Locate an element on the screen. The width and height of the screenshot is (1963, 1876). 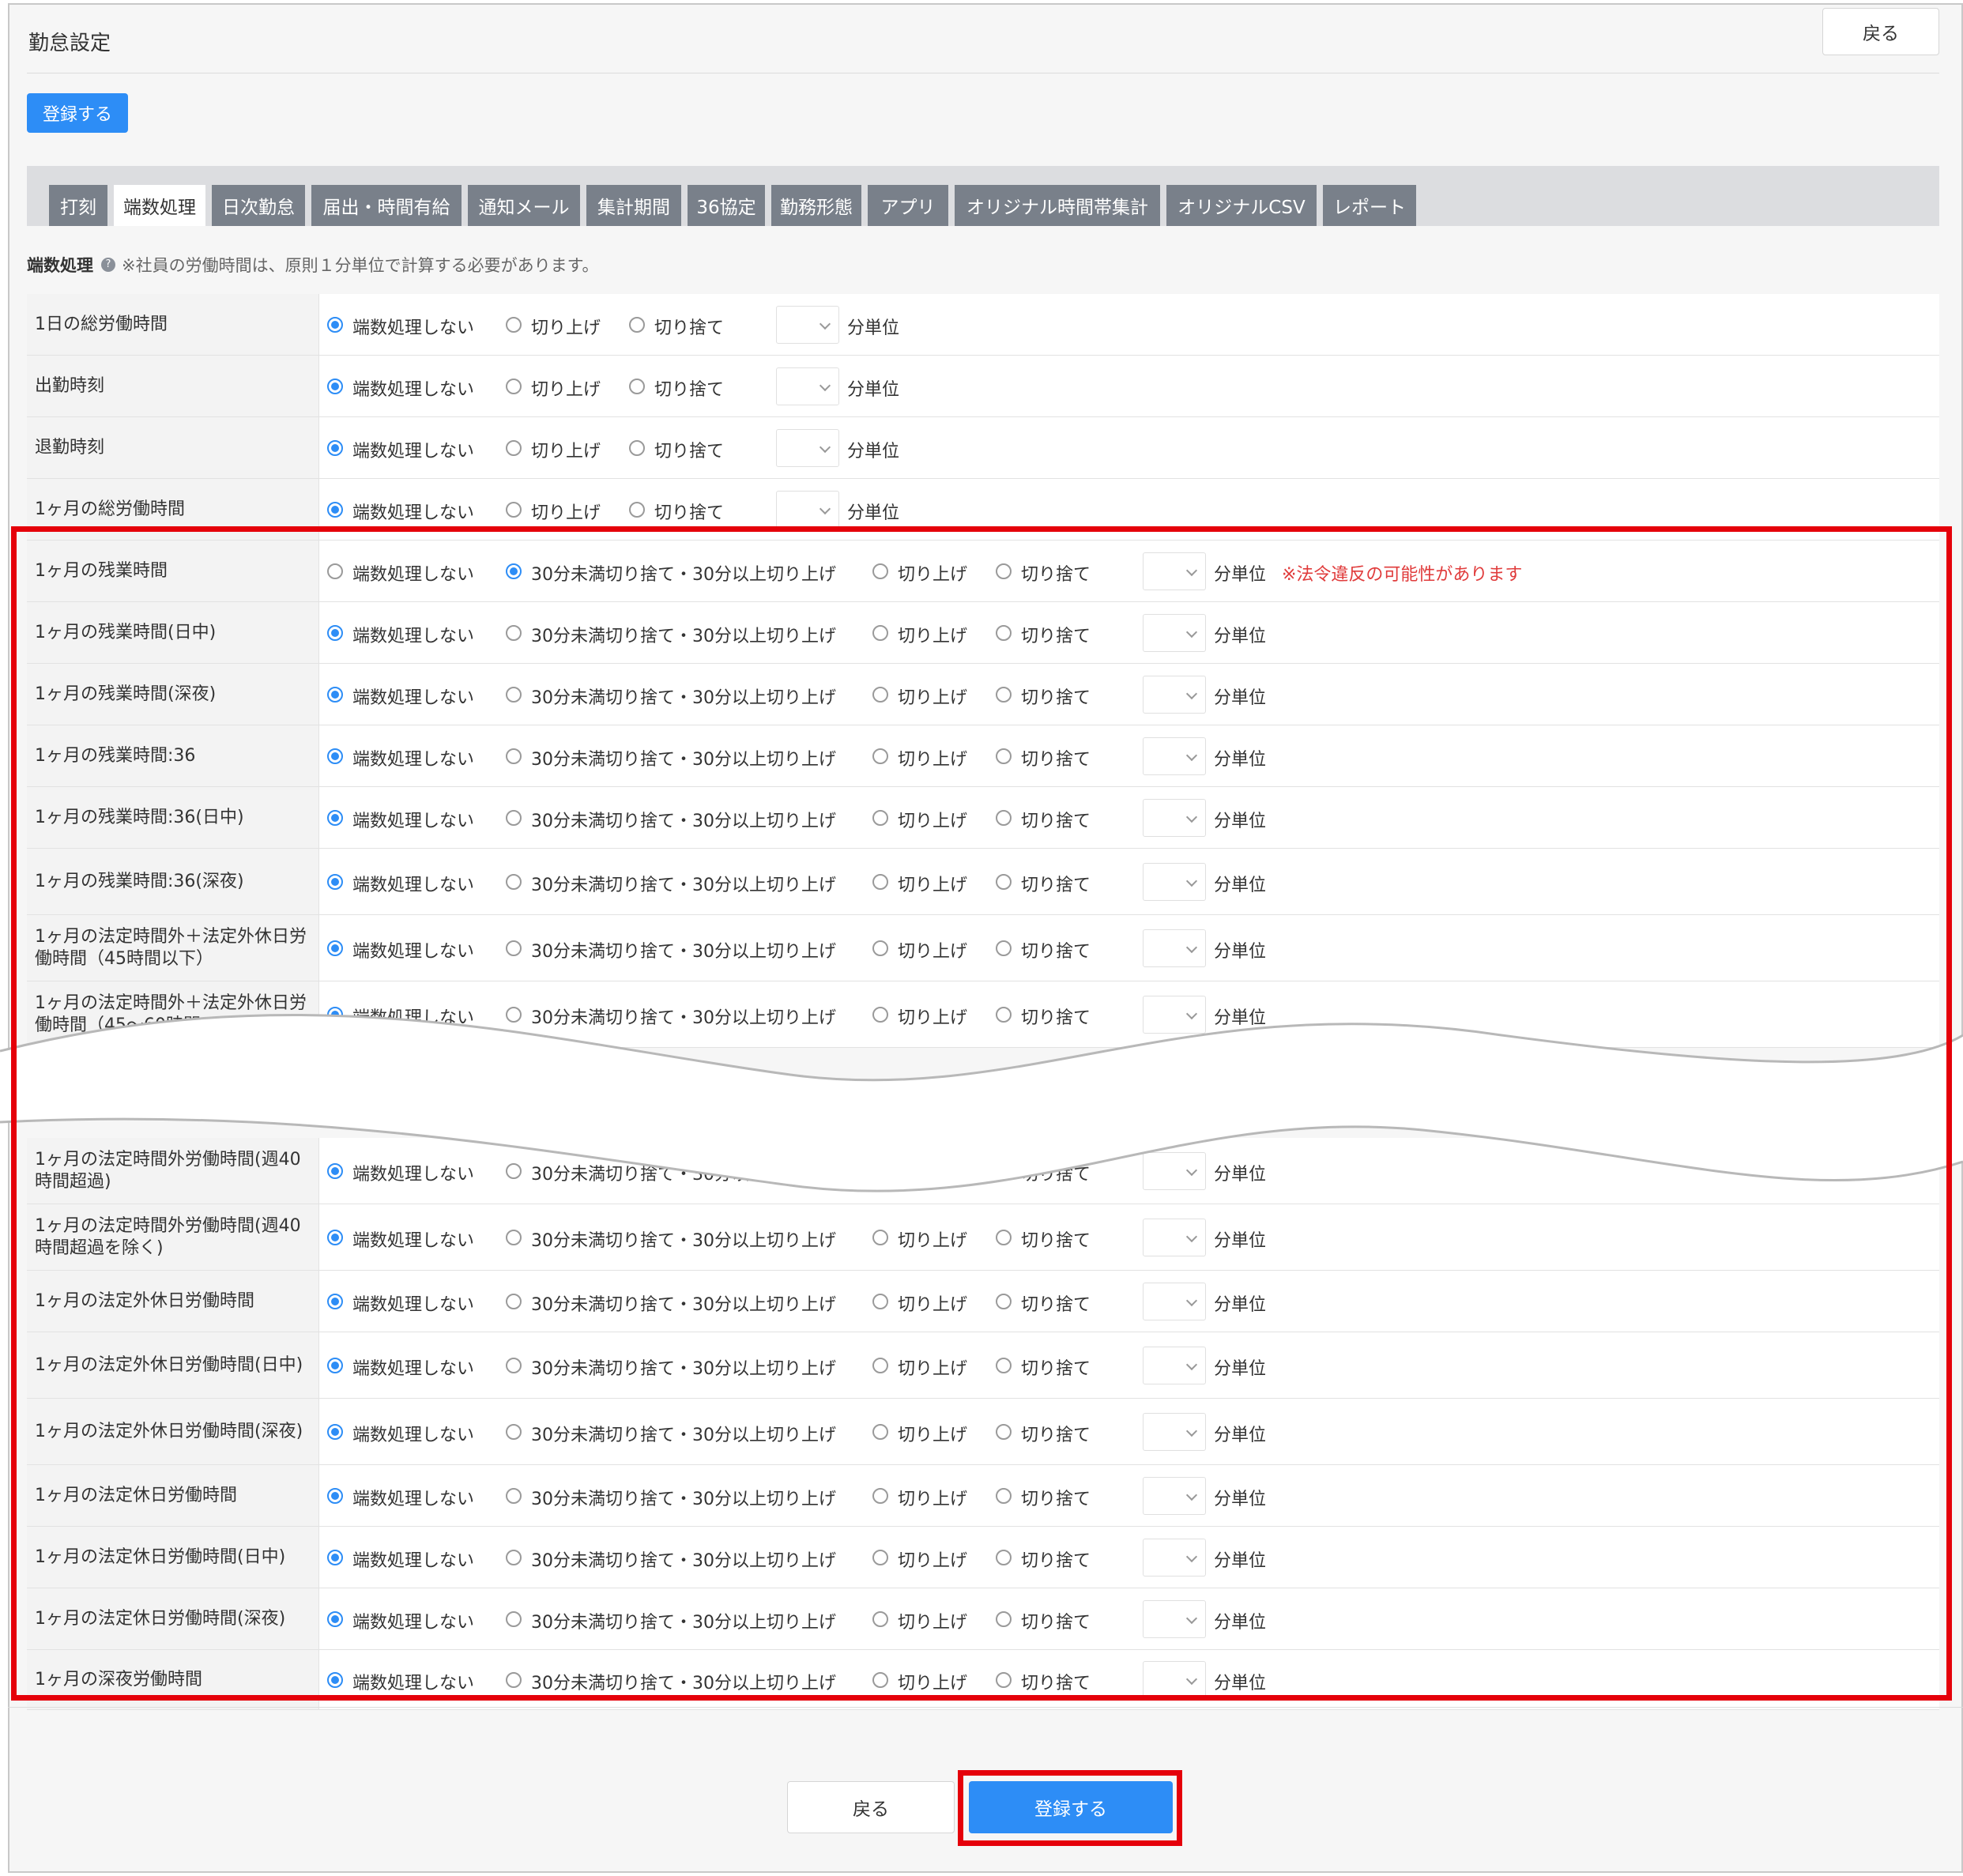
tab-9: オリジナル時間帯集計 is located at coordinates (1057, 206).